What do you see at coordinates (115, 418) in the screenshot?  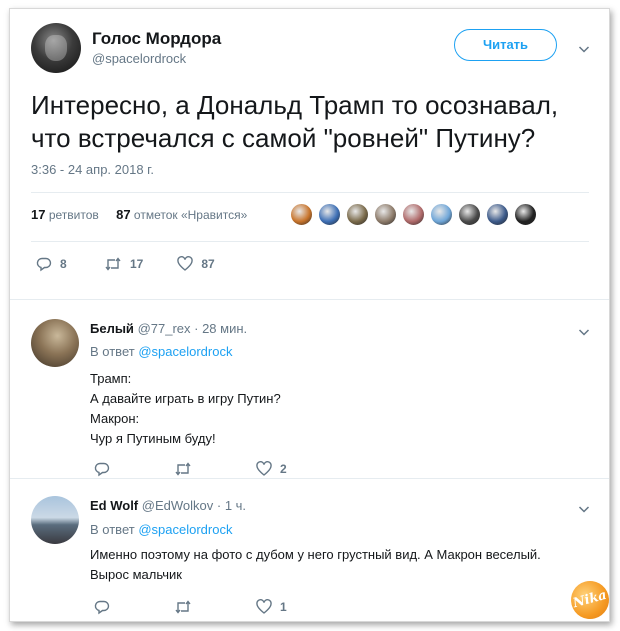 I see `reply-text-line: Макрон:` at bounding box center [115, 418].